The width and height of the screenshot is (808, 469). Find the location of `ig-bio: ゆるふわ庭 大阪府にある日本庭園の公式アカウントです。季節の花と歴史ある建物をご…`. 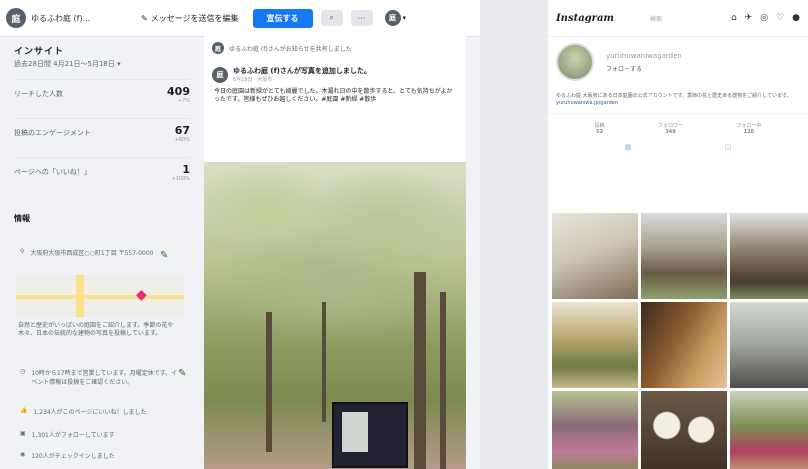

ig-bio: ゆるふわ庭 大阪府にある日本庭園の公式アカウントです。季節の花と歴史ある建物をご… is located at coordinates (678, 100).